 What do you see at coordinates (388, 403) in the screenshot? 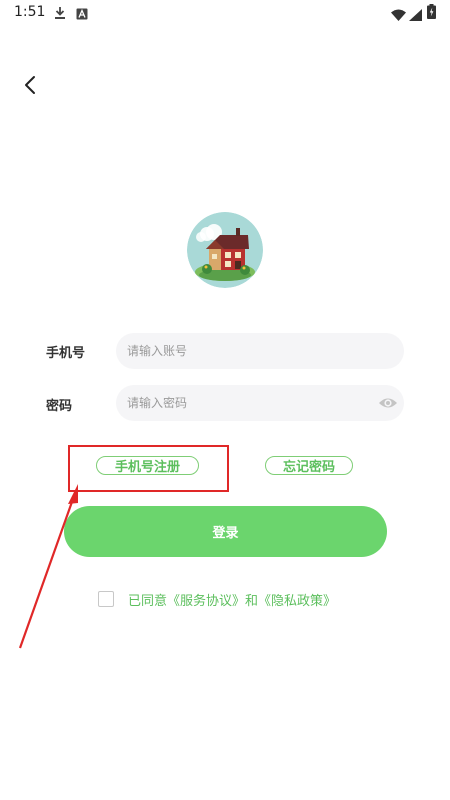
I see `eye-icon` at bounding box center [388, 403].